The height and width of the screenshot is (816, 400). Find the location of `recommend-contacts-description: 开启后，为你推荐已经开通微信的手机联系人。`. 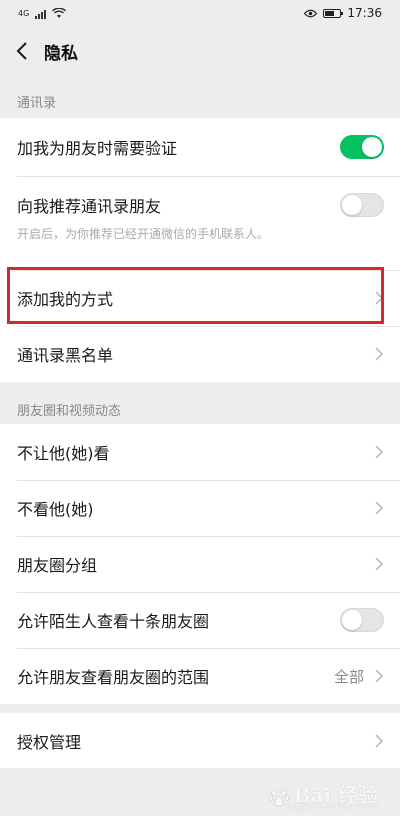

recommend-contacts-description: 开启后，为你推荐已经开通微信的手机联系人。 is located at coordinates (143, 234).